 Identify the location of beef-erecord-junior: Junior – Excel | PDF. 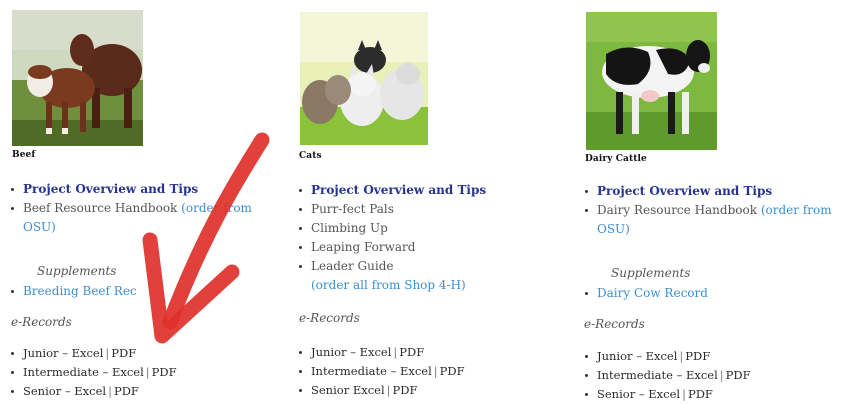
(130, 353).